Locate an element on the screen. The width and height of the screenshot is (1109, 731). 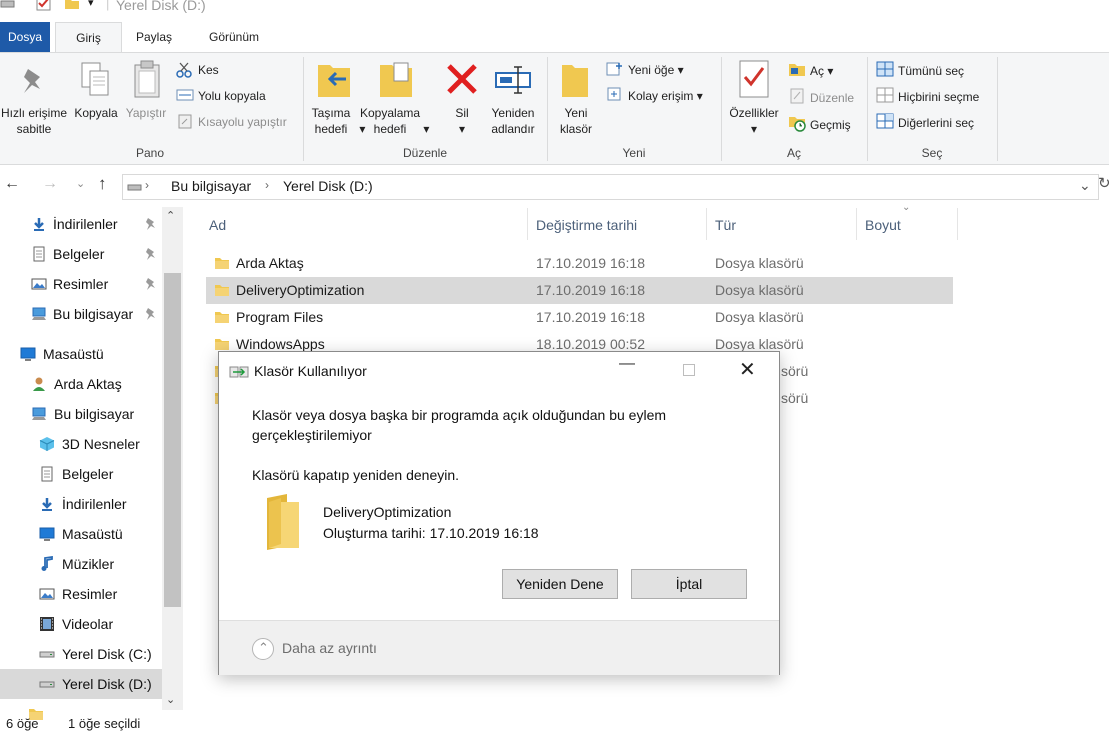
recent-dropdown-icon: ⌄ is located at coordinates (80, 183).